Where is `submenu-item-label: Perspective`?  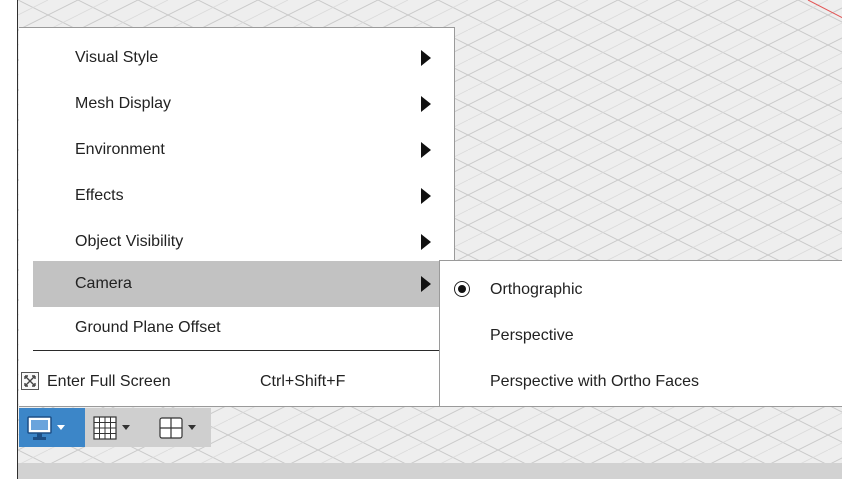 submenu-item-label: Perspective is located at coordinates (532, 335).